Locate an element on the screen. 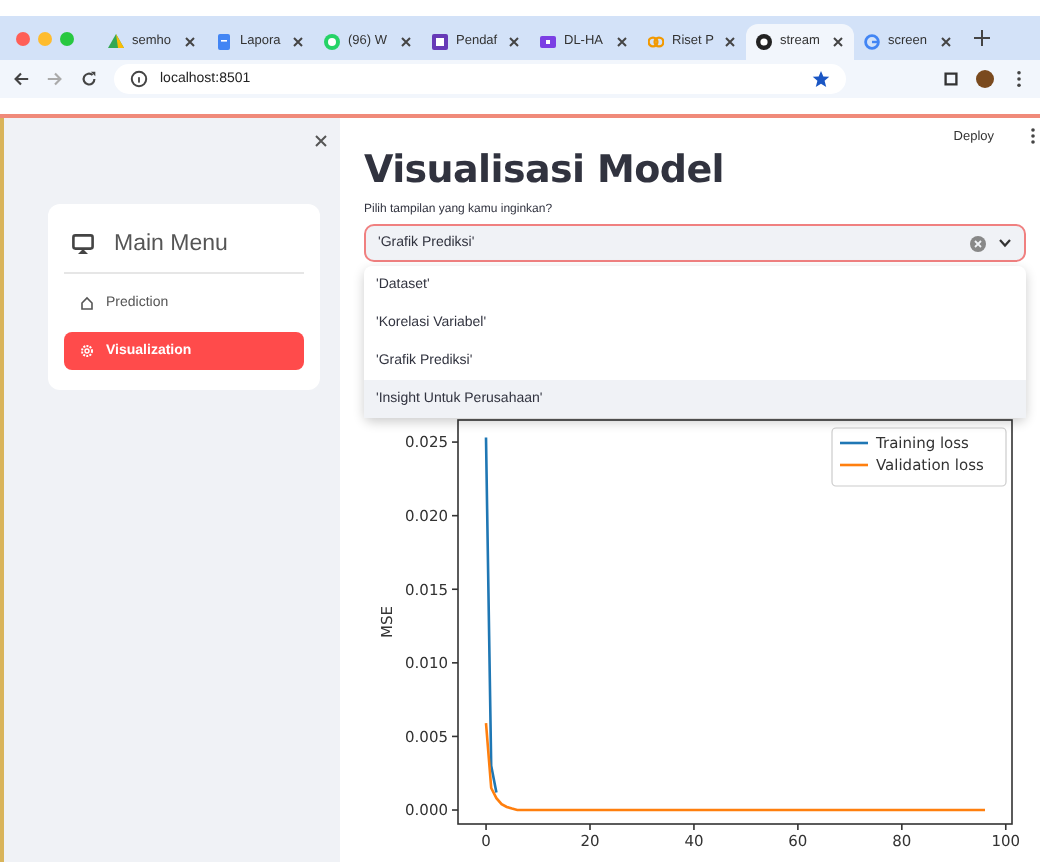 The height and width of the screenshot is (862, 1040). info-icon is located at coordinates (139, 79).